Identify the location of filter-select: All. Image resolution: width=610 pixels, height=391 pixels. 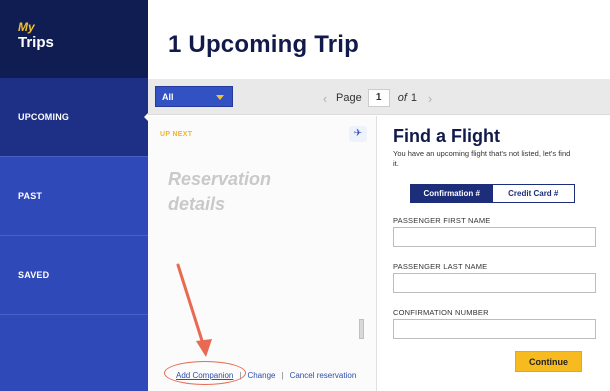
(194, 96).